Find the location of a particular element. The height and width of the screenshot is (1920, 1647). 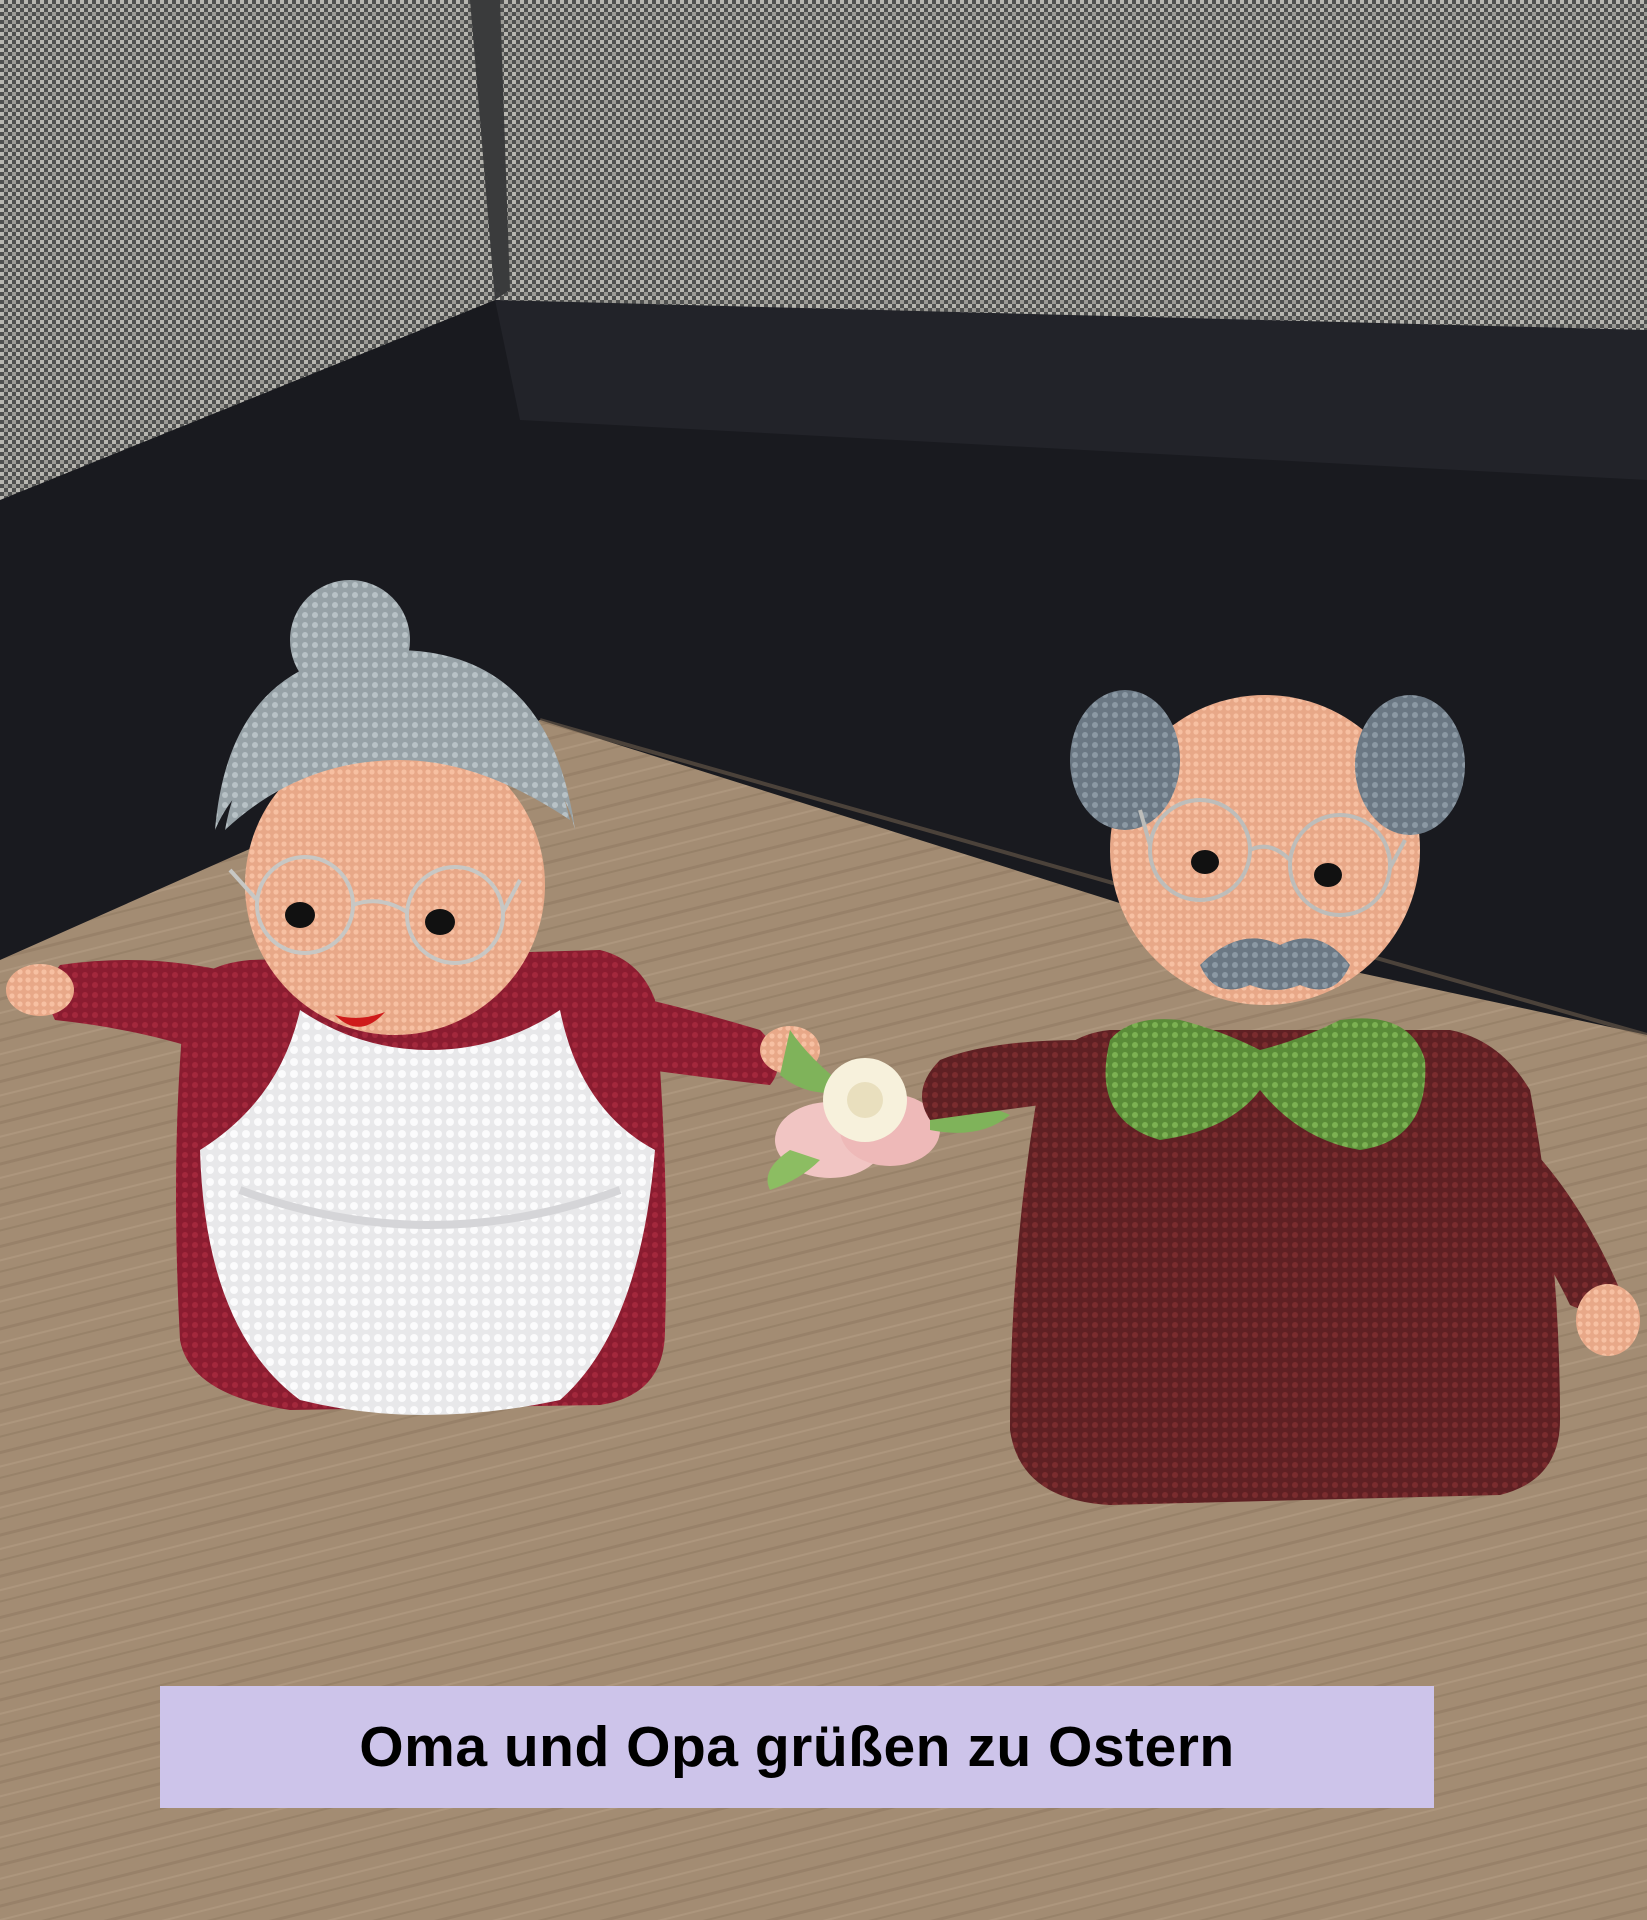

caption-banner: Oma und Opa grüßen zu Ostern is located at coordinates (797, 1747).